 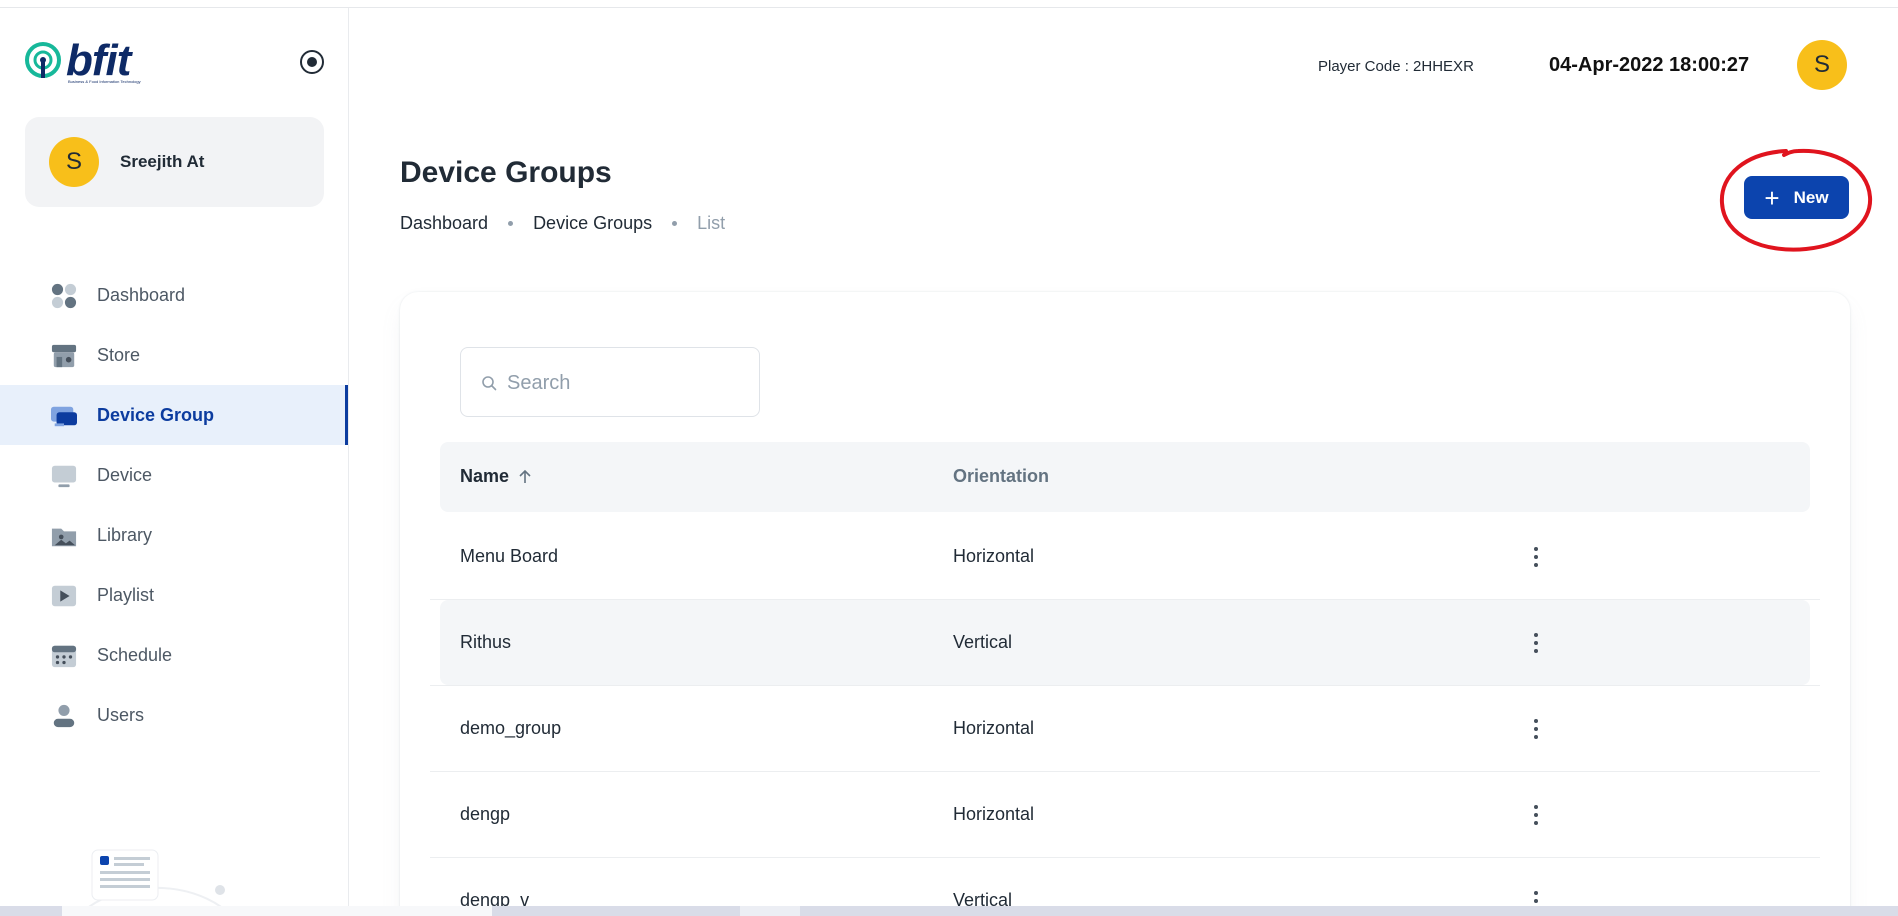 I want to click on sidebar-item-label: Device Group, so click(x=156, y=414).